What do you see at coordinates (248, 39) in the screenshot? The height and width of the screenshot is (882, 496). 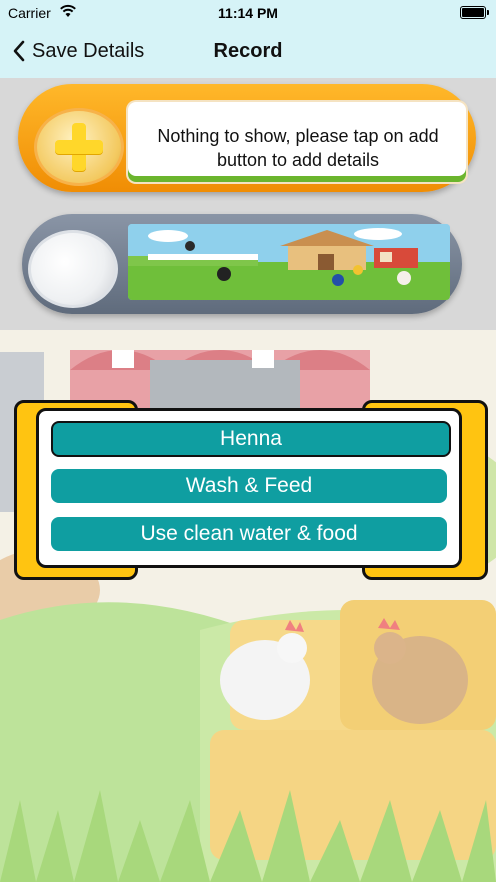 I see `navigation-bar: Carrier 11:14 PM Save Details Record` at bounding box center [248, 39].